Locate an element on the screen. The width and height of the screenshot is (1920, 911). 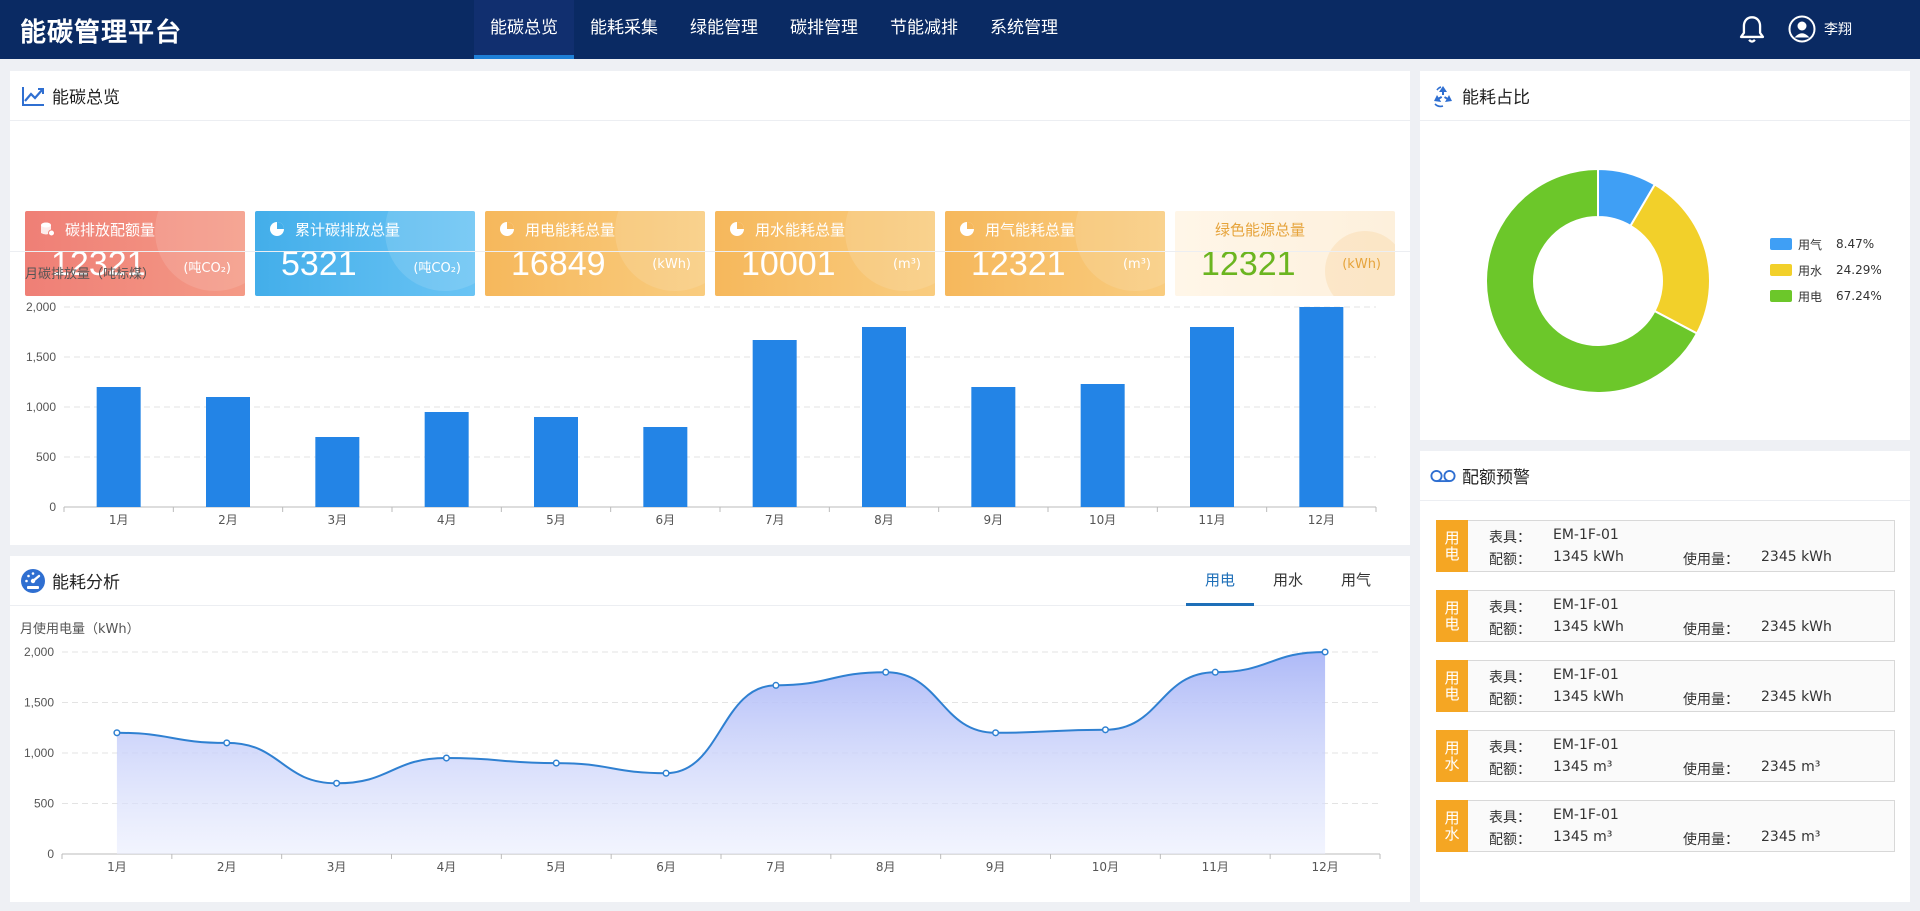
overview-header: 能碳总览 is located at coordinates (710, 96).